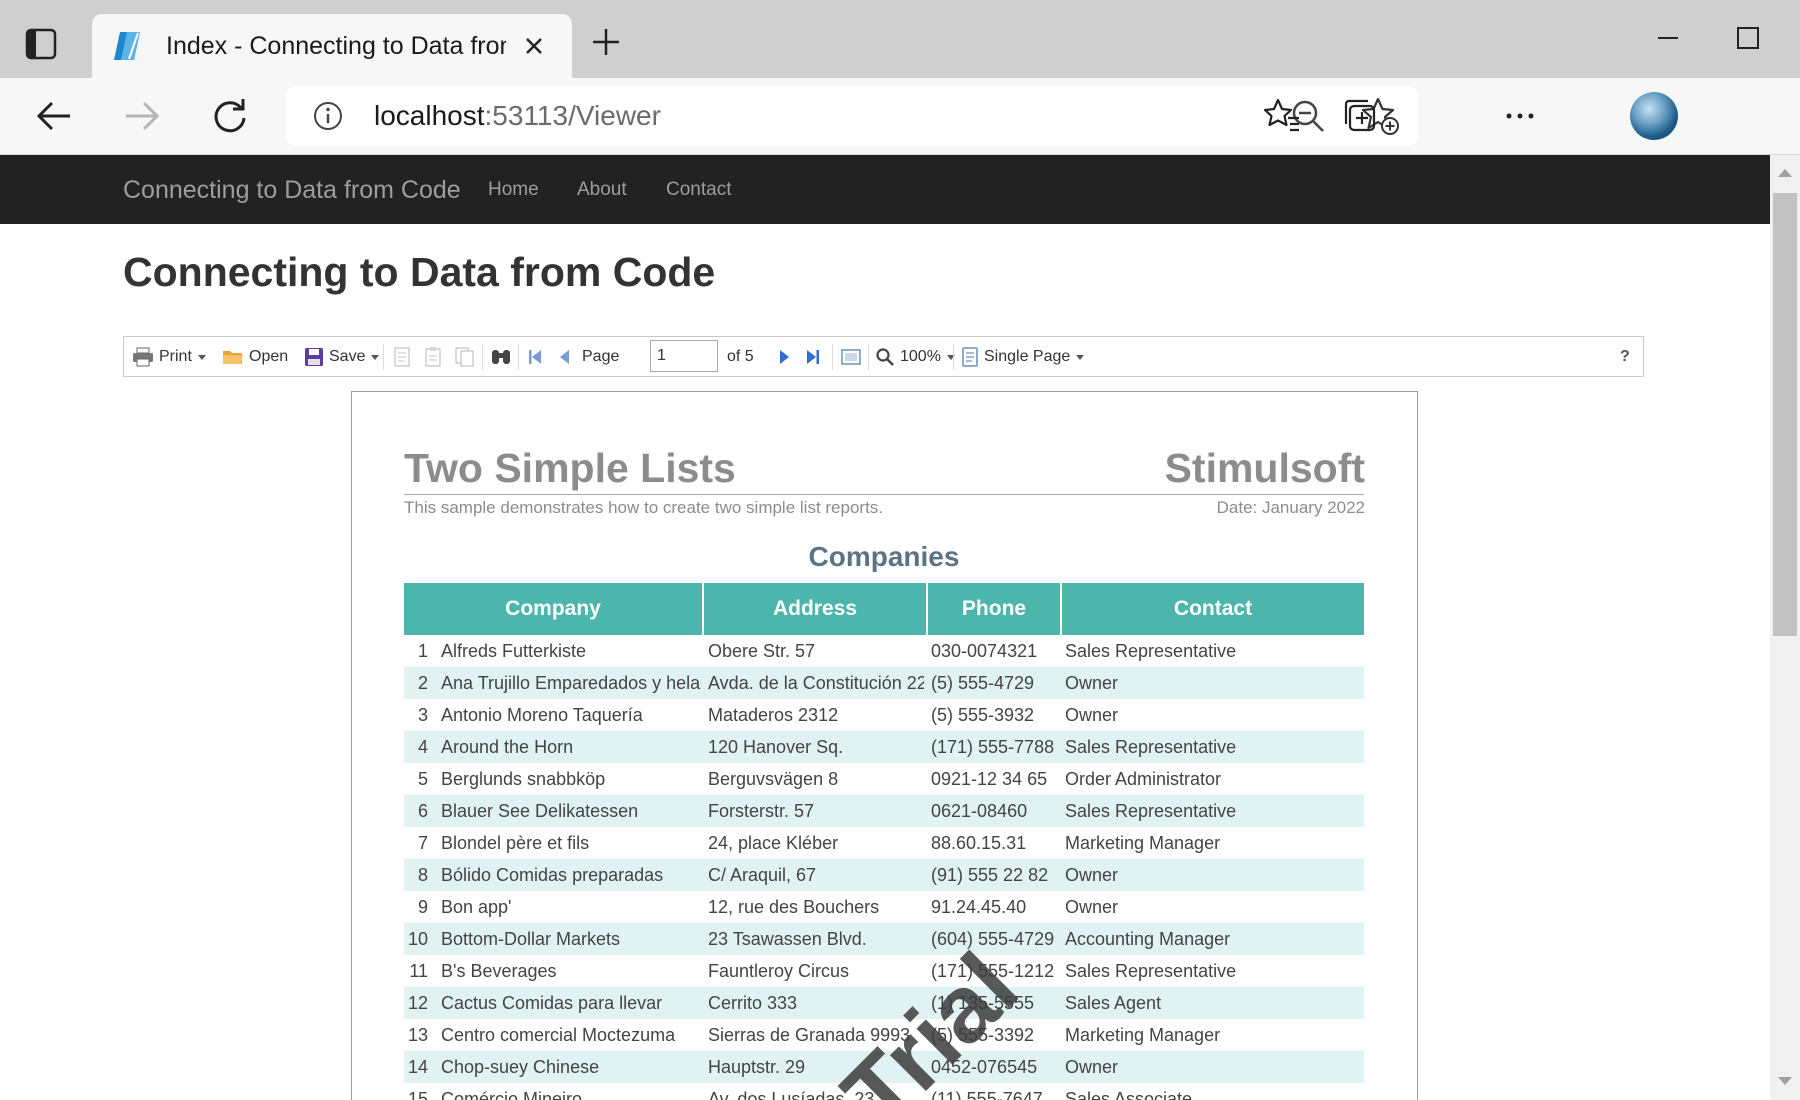 This screenshot has width=1800, height=1100. Describe the element at coordinates (993, 747) in the screenshot. I see `cell-phone: (171) 555-7788` at that location.